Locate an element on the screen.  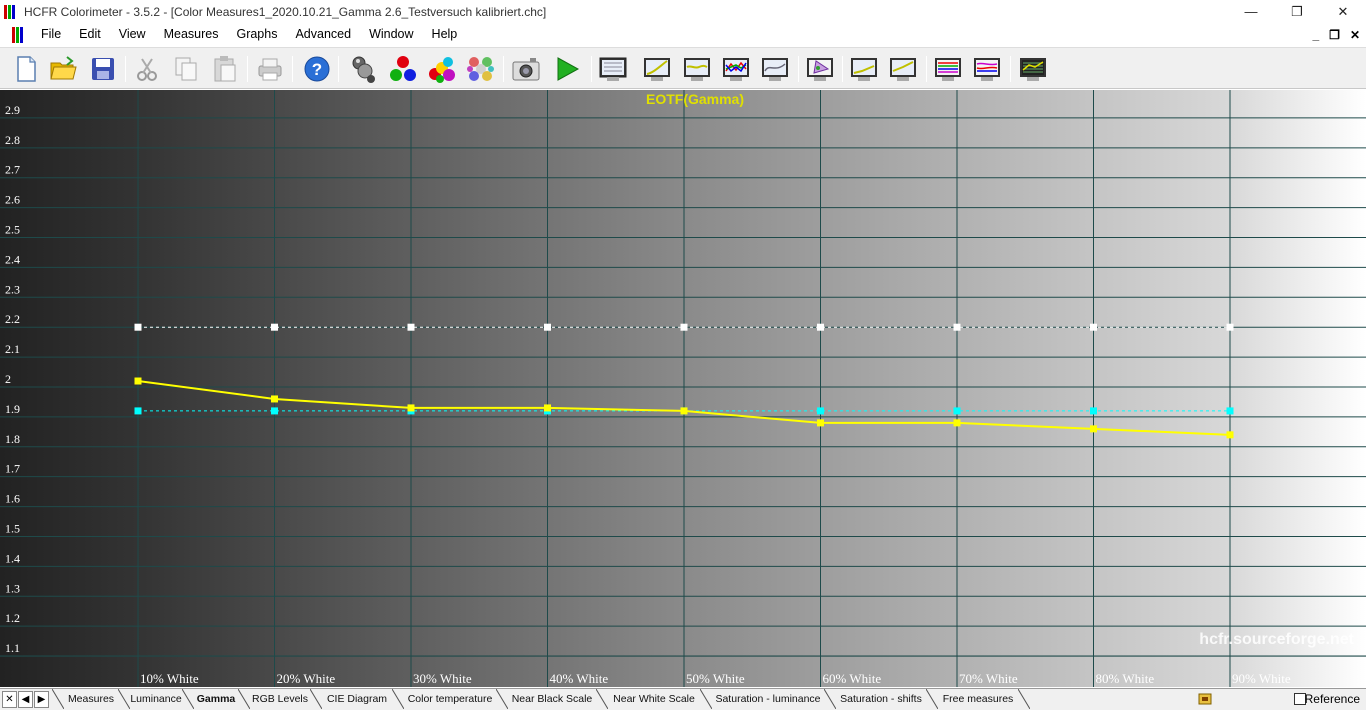
tab-free-measures: Free measures is located at coordinates (978, 699).